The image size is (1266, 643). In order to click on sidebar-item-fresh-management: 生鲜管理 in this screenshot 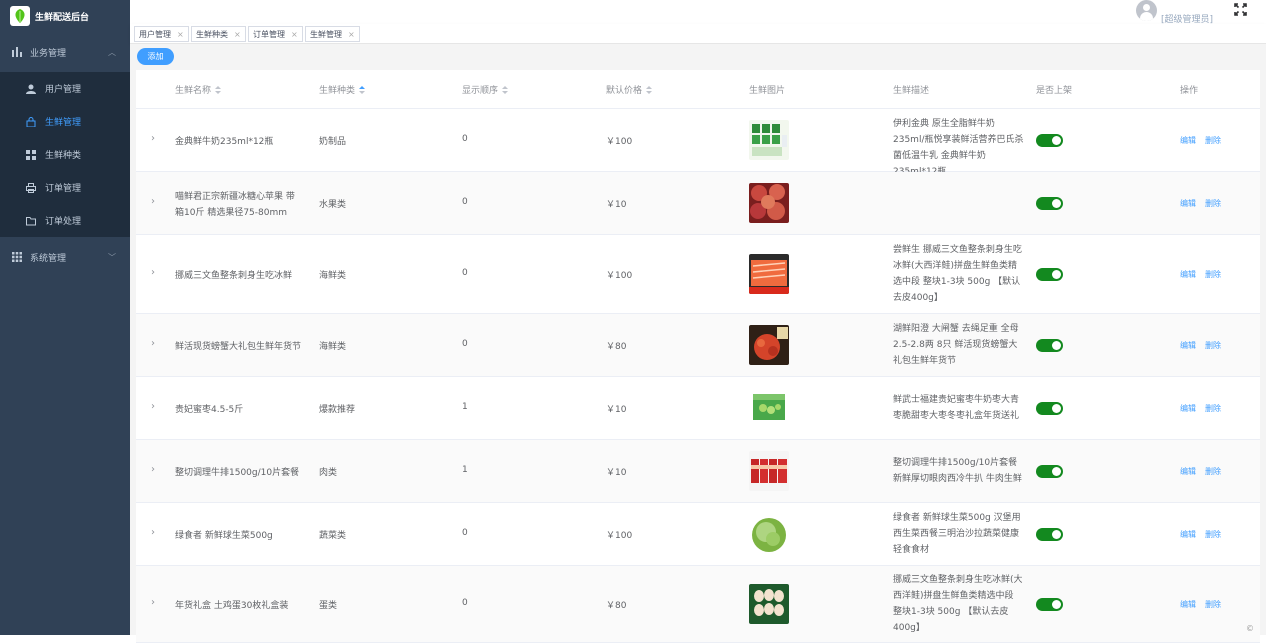, I will do `click(65, 121)`.